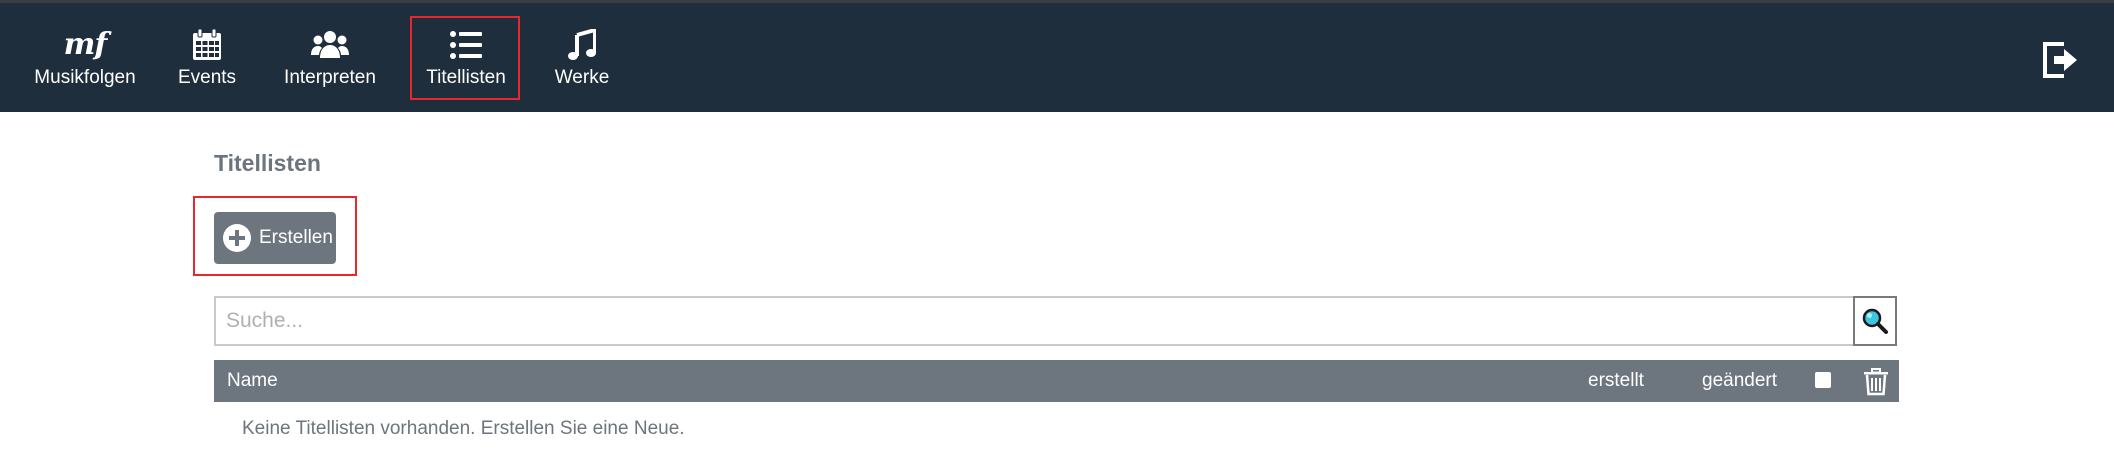 The image size is (2114, 466). Describe the element at coordinates (1876, 382) in the screenshot. I see `trash-icon` at that location.